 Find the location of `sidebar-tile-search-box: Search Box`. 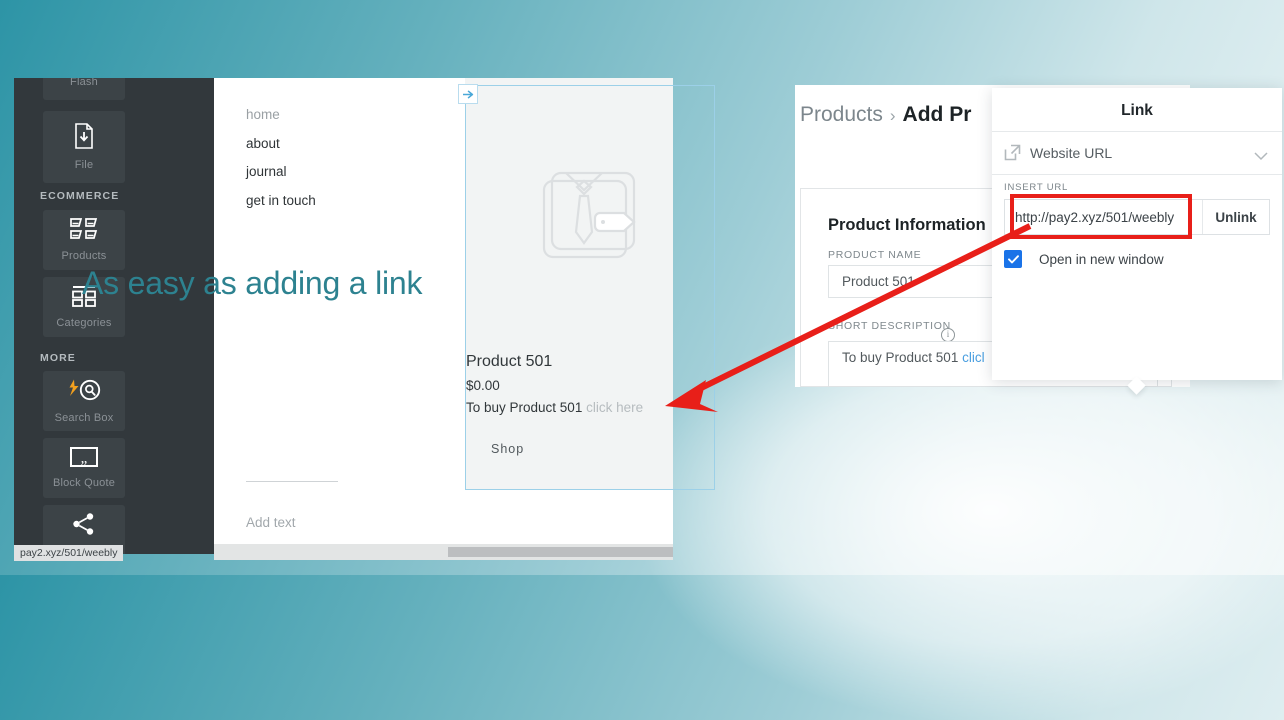

sidebar-tile-search-box: Search Box is located at coordinates (84, 401).